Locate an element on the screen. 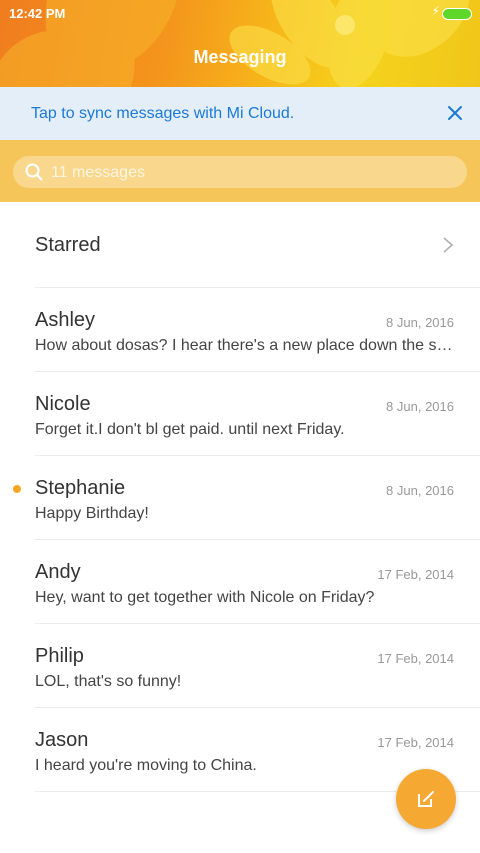 The height and width of the screenshot is (853, 480). starred-label: Starred is located at coordinates (68, 245).